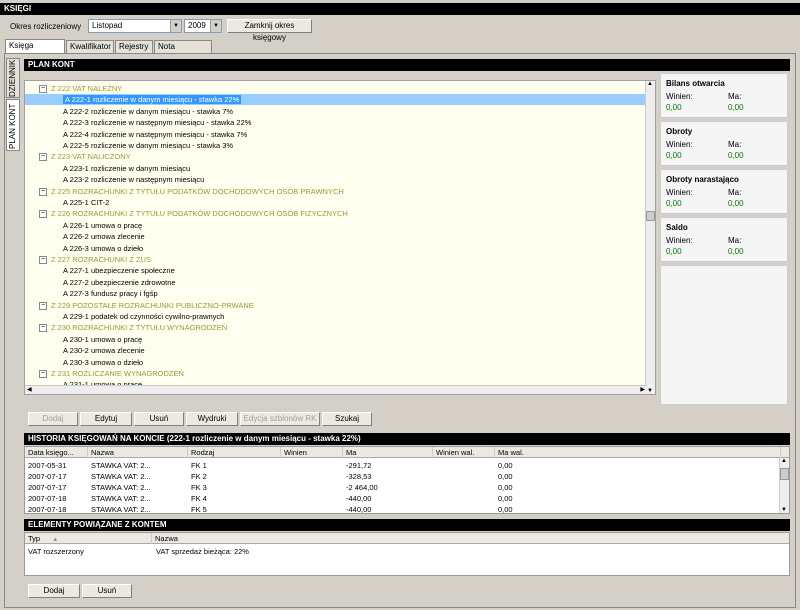  What do you see at coordinates (269, 30) in the screenshot?
I see `close-period-button: Zamknij okres księgowy` at bounding box center [269, 30].